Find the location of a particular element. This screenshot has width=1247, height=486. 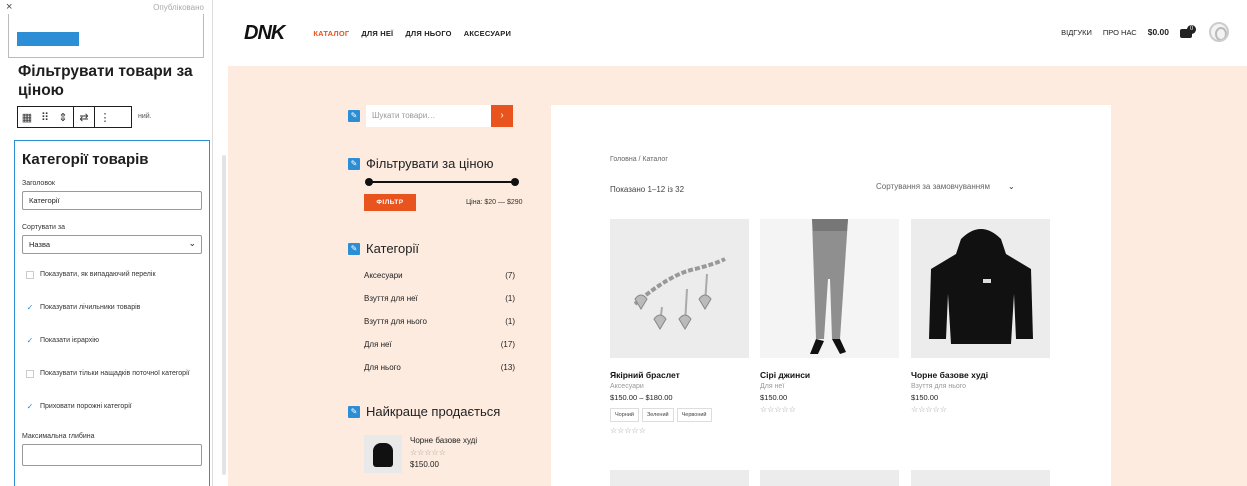

price-filter-title-row: ✎ Фільтрувати за ціною is located at coordinates (420, 163).